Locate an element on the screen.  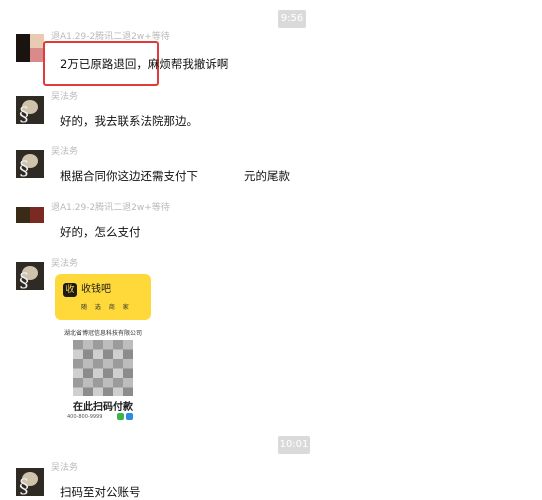
message-text-part: 根据合同你这边还需支付下 is located at coordinates (129, 176).